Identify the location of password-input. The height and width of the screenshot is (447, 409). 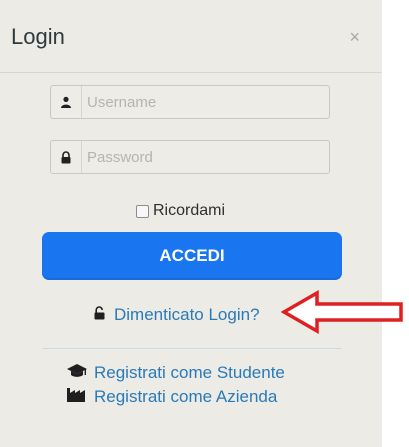
(202, 157).